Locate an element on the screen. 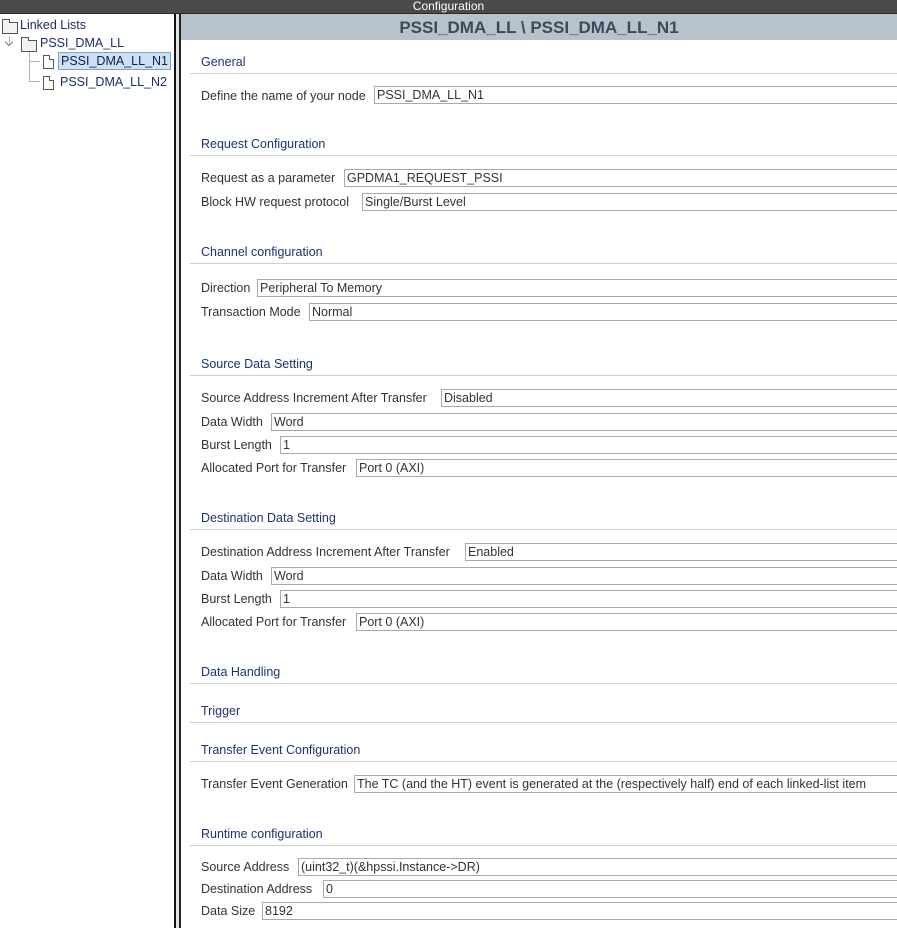 This screenshot has height=928, width=897. block-hw-request-label: Block HW request protocol is located at coordinates (275, 202).